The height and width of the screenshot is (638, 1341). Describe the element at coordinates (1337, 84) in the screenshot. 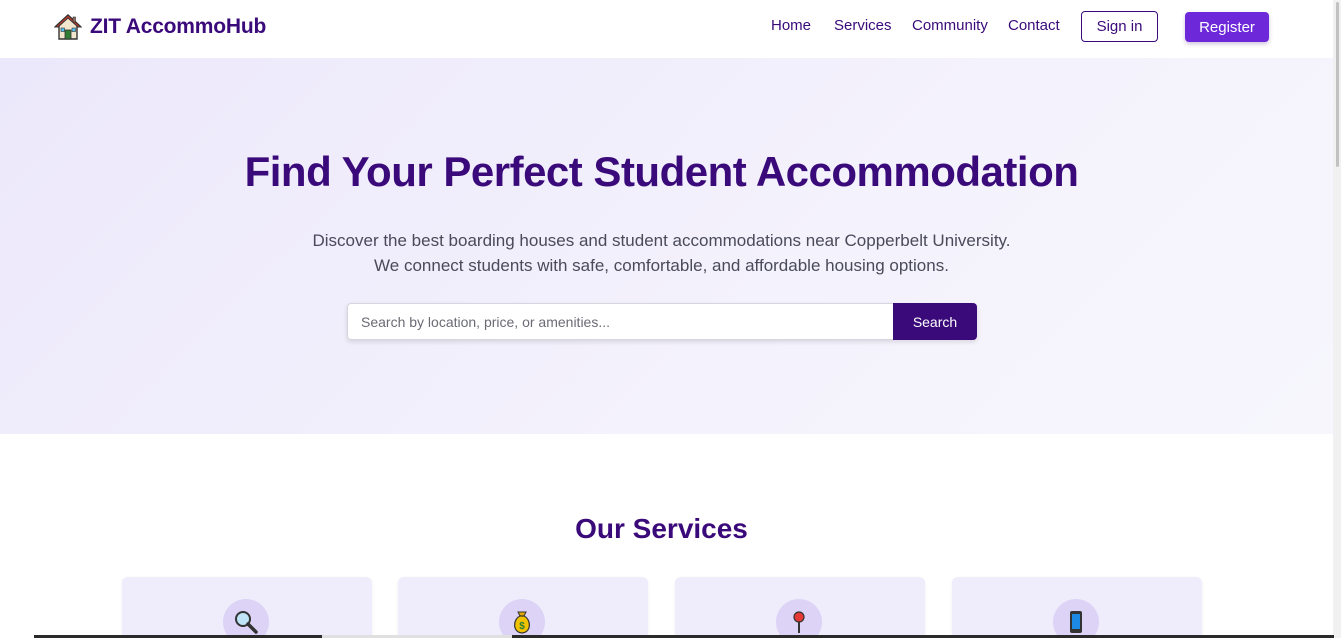

I see `scrollbar-thumb` at that location.